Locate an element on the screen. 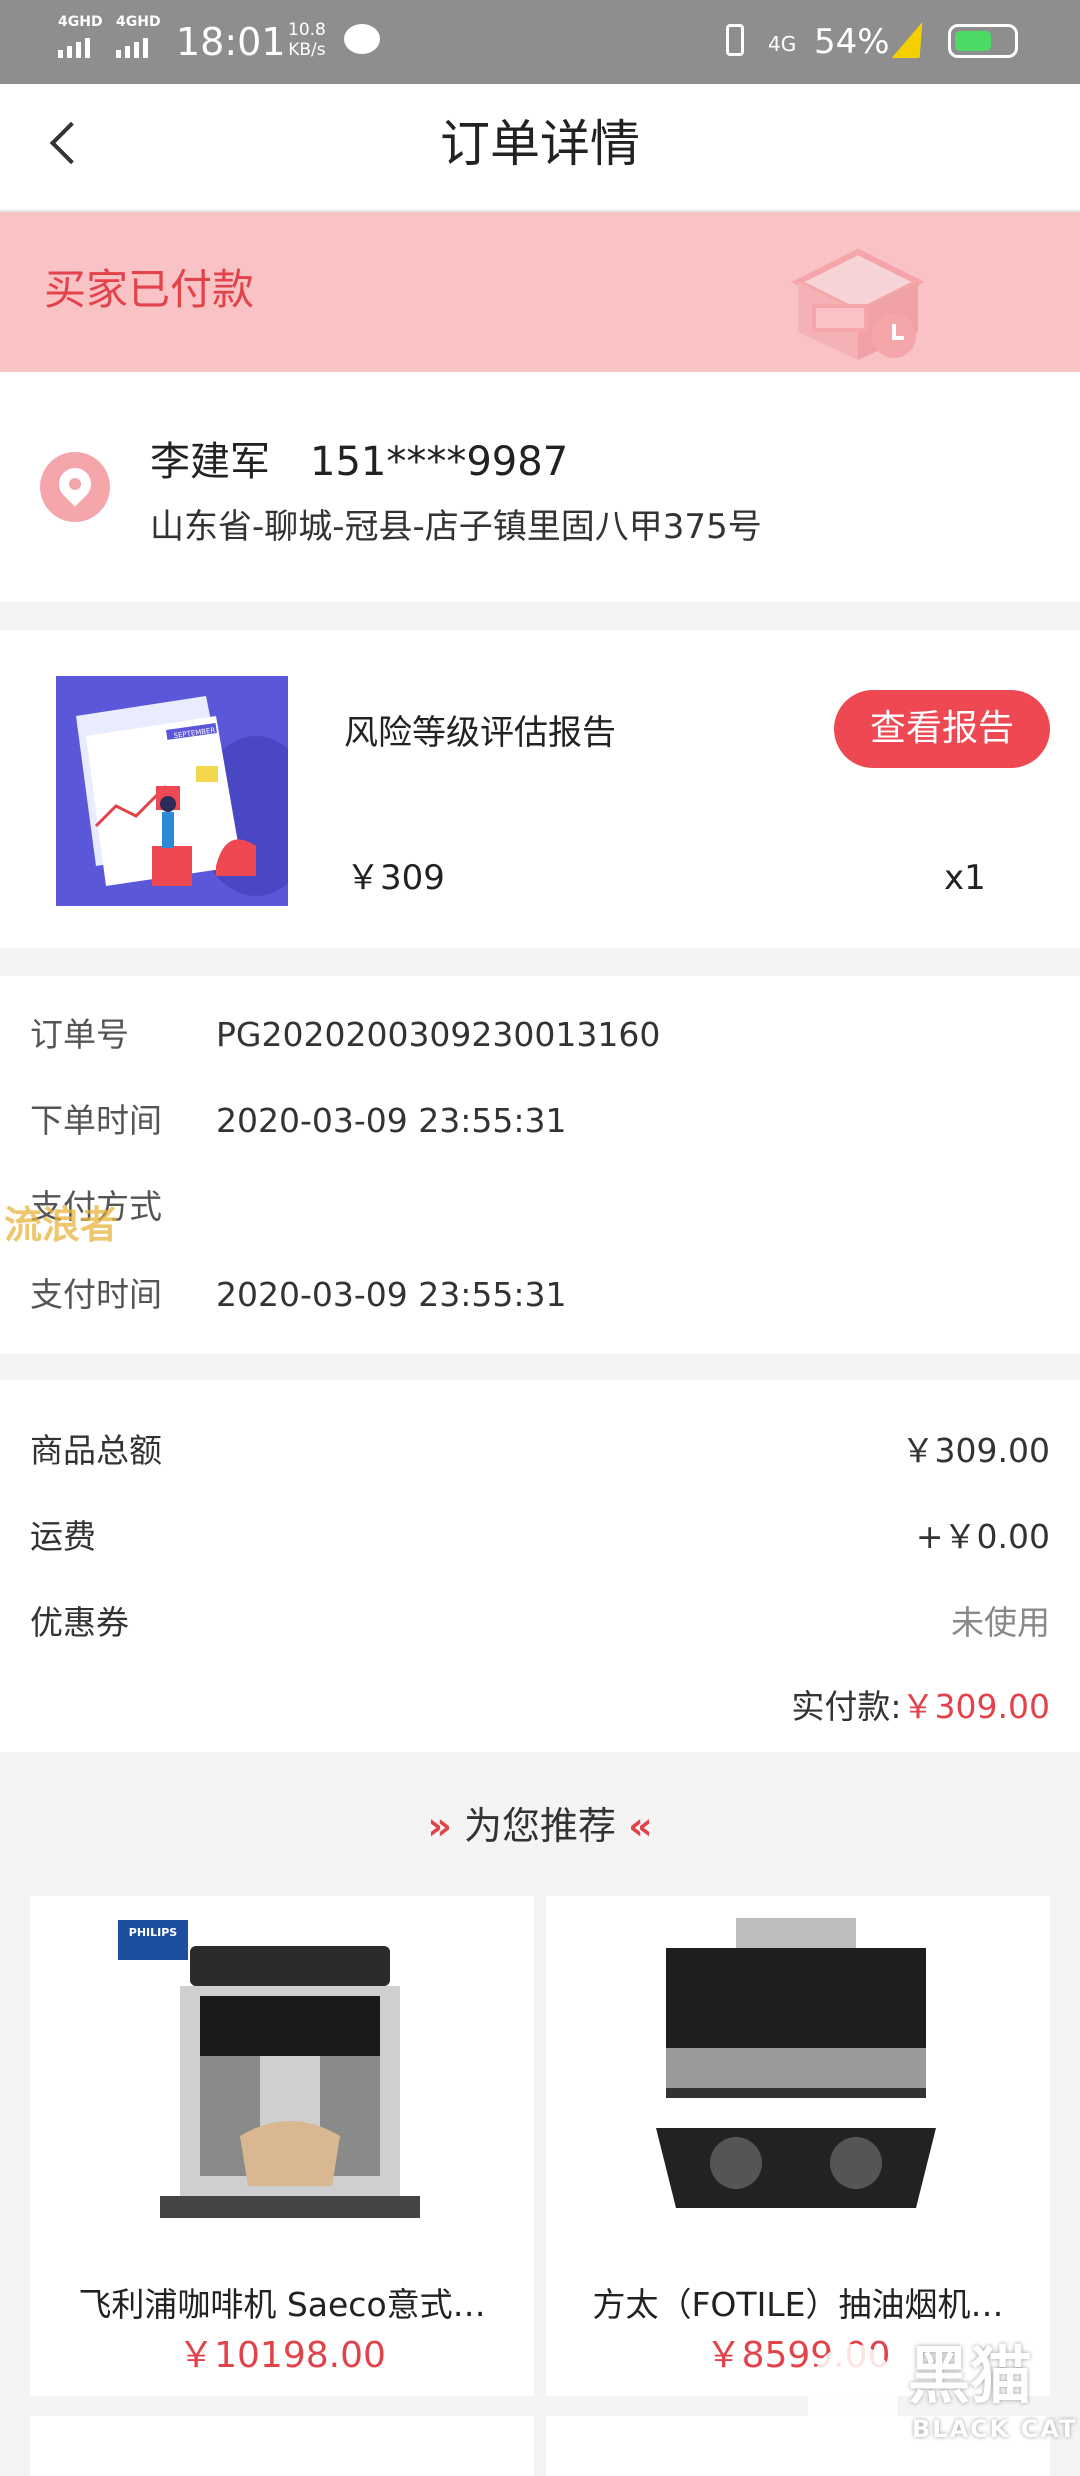  logo-en-text: BLACK CAT is located at coordinates (995, 2429).